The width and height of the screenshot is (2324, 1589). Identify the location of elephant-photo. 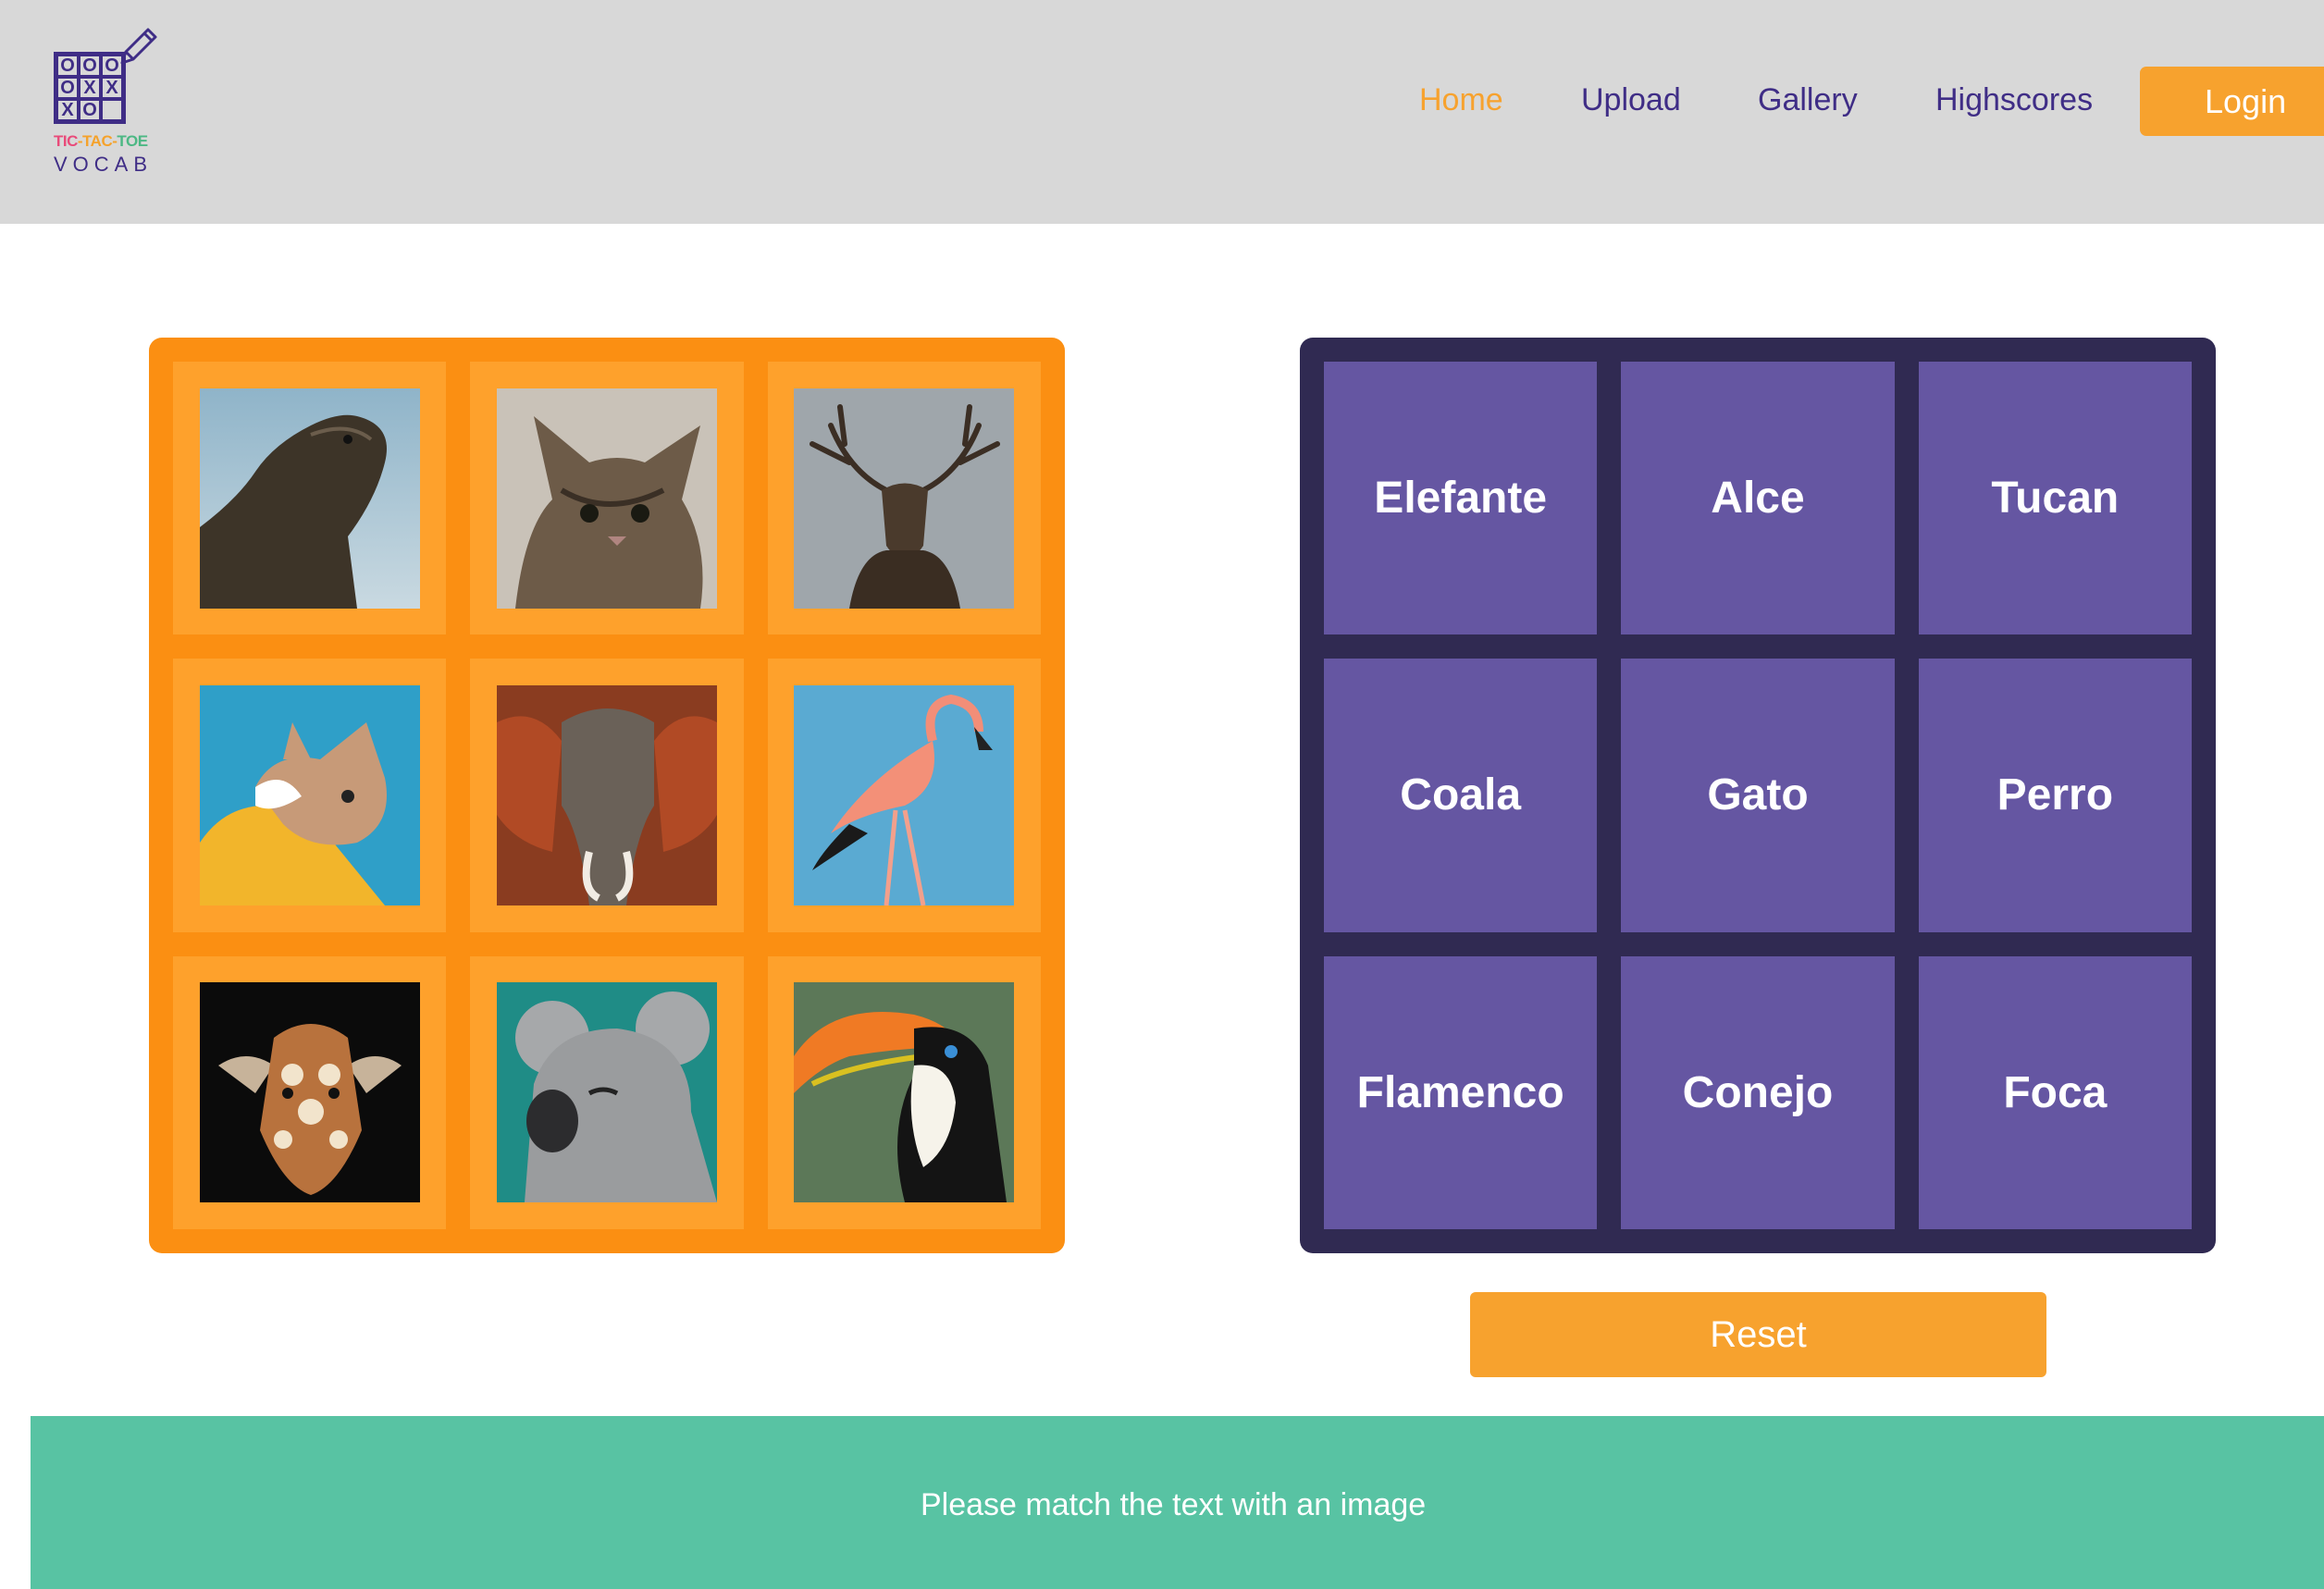
(606, 794).